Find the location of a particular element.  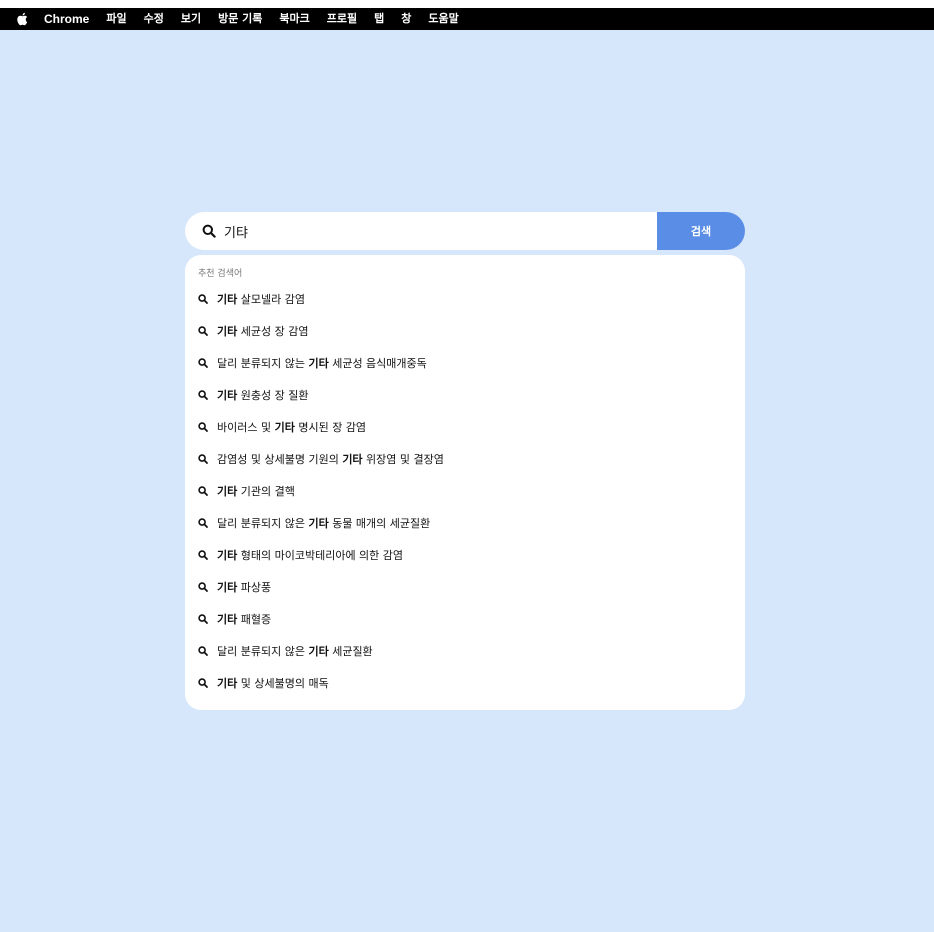

suggestion-item: 기타 기관의 결핵 is located at coordinates (465, 491).